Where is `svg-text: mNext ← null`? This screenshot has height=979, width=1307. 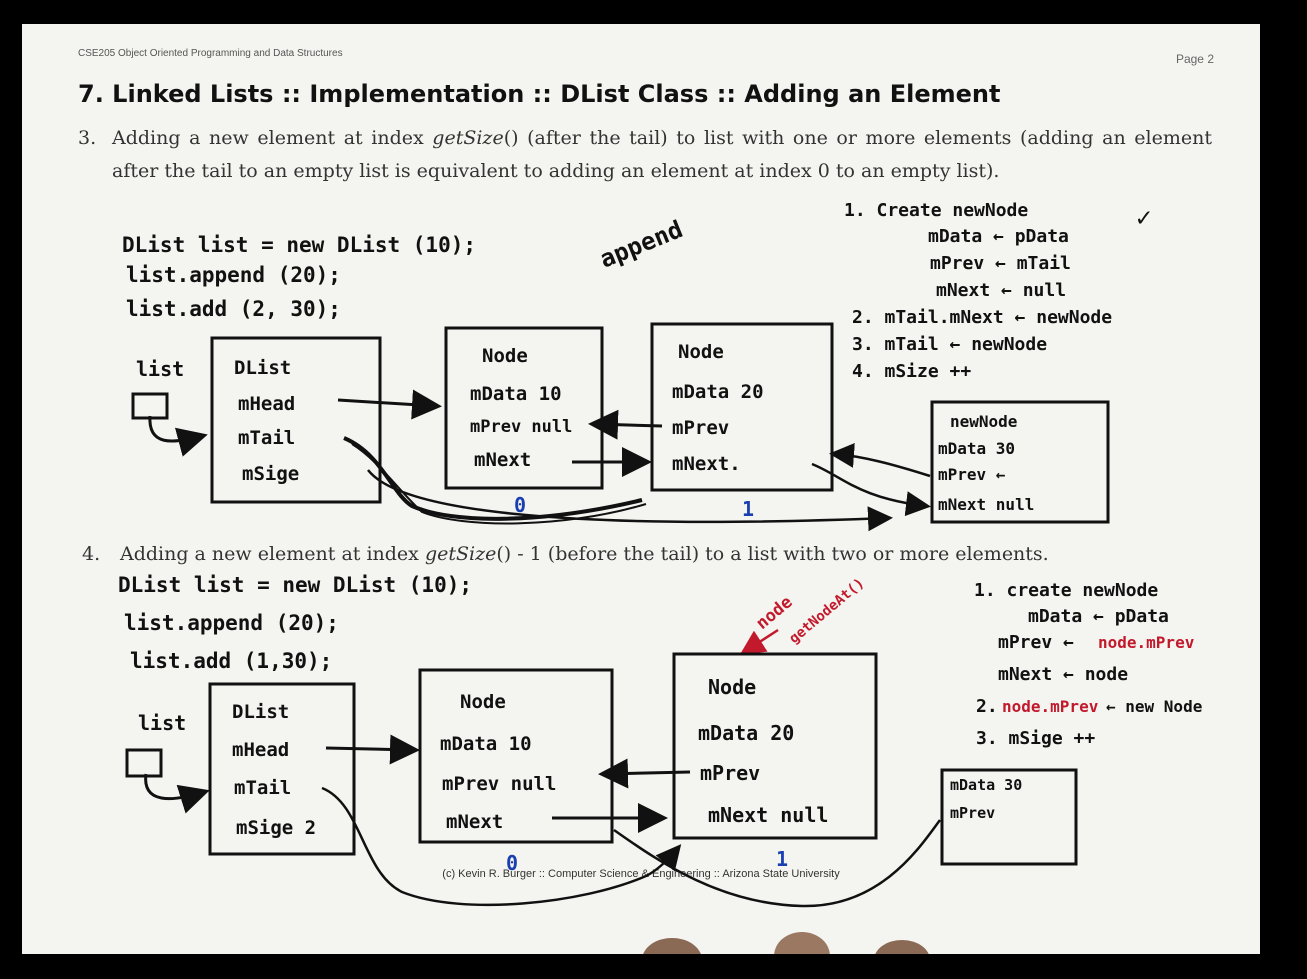
svg-text: mNext ← null is located at coordinates (1001, 290).